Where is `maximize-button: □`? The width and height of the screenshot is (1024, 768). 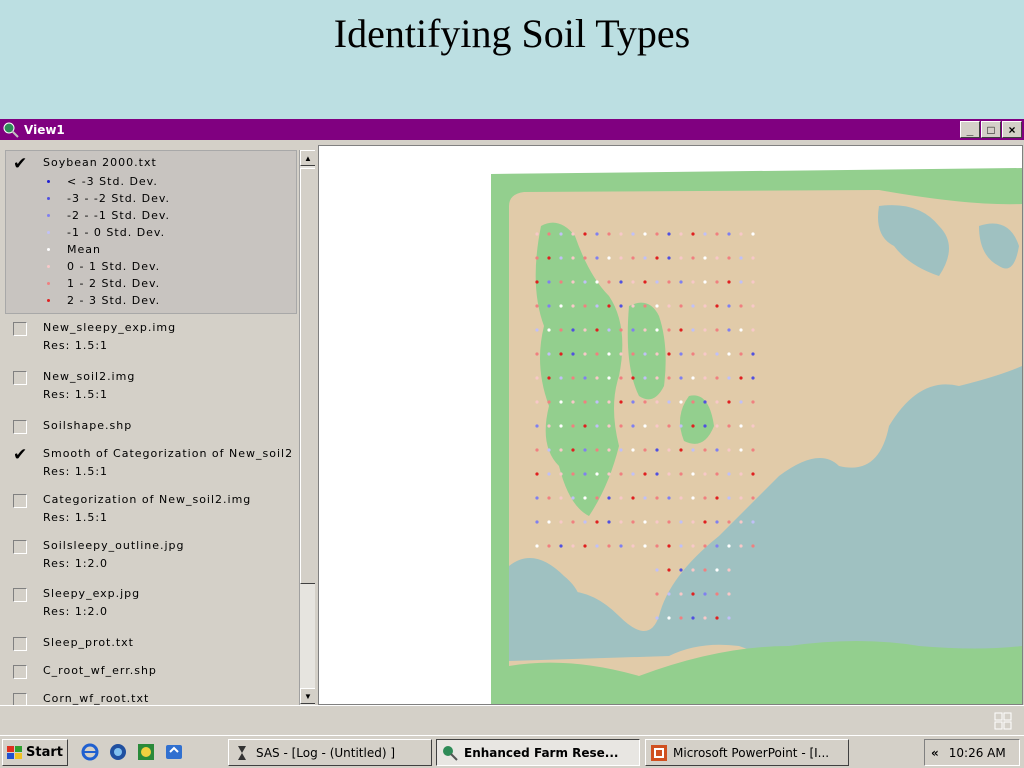
maximize-button: □ is located at coordinates (991, 129).